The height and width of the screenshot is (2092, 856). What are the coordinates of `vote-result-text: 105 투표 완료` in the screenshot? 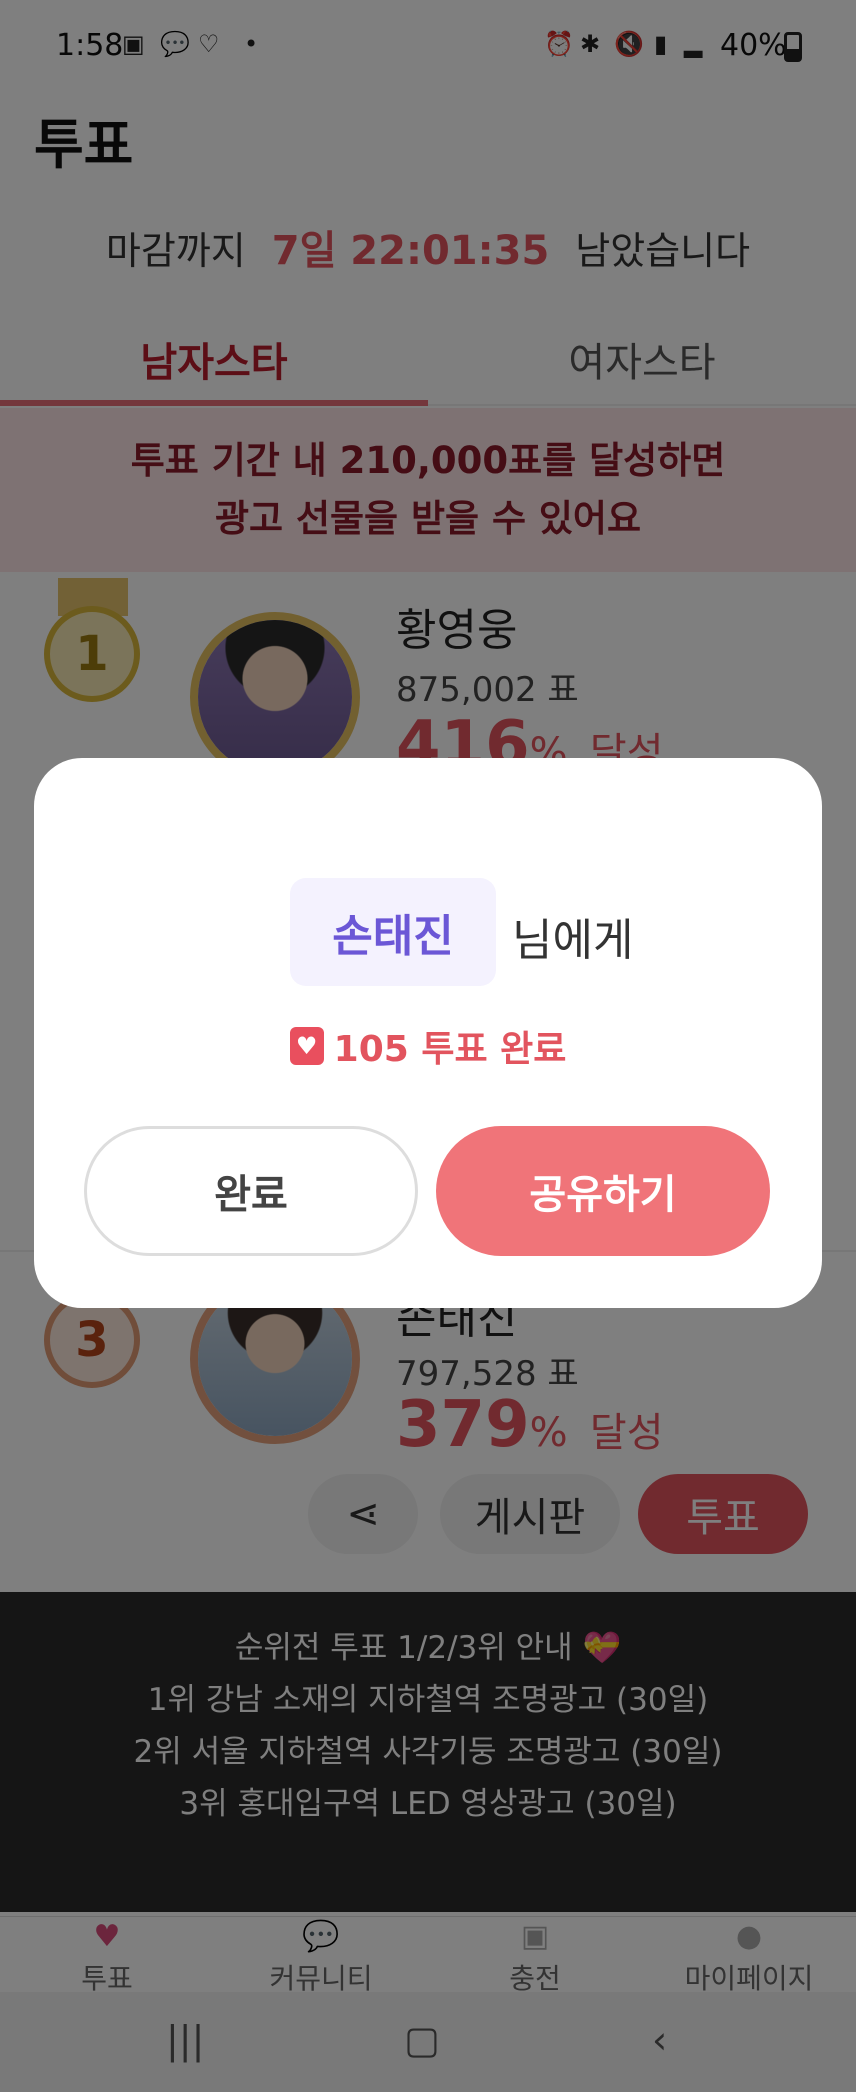 It's located at (450, 1049).